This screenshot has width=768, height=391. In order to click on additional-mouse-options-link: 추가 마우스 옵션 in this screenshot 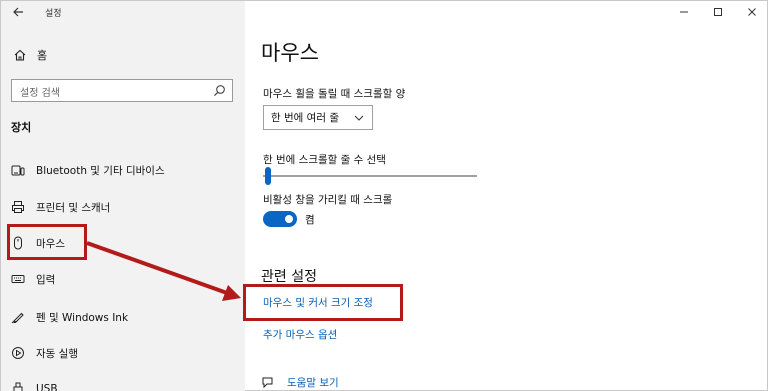, I will do `click(300, 334)`.